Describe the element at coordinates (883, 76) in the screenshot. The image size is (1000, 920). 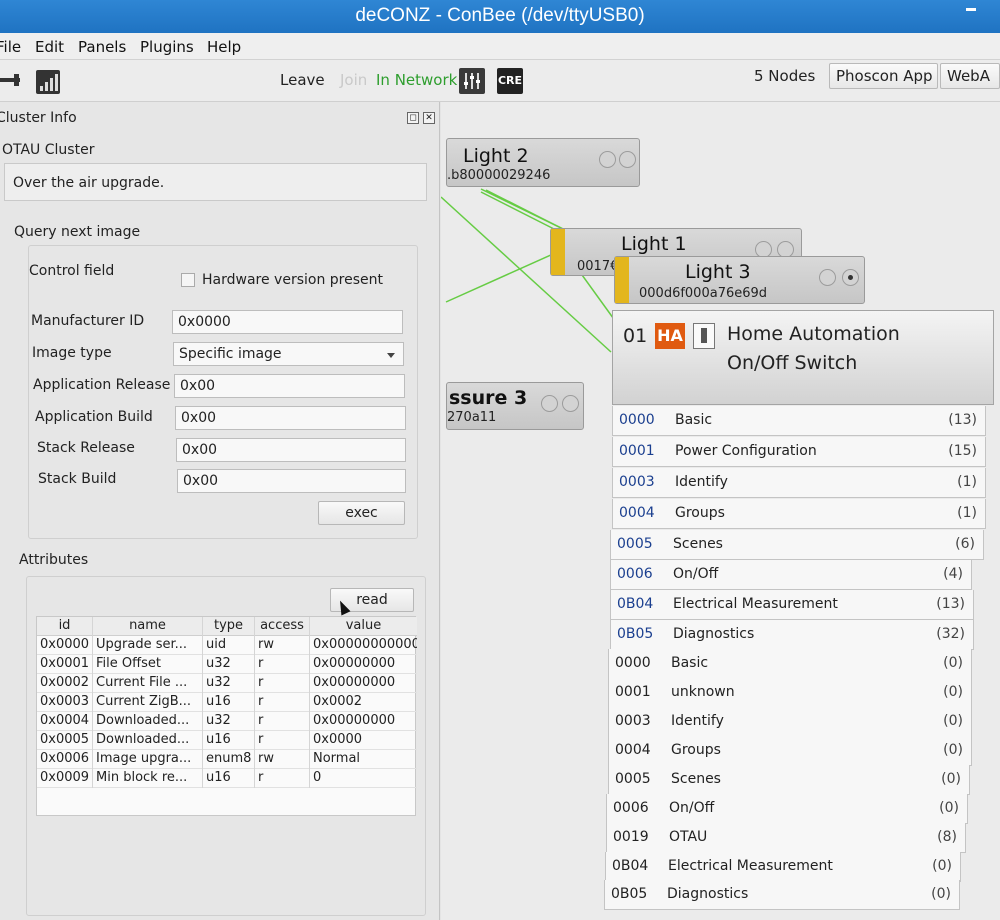
I see `phoscon-app-button: Phoscon App` at that location.